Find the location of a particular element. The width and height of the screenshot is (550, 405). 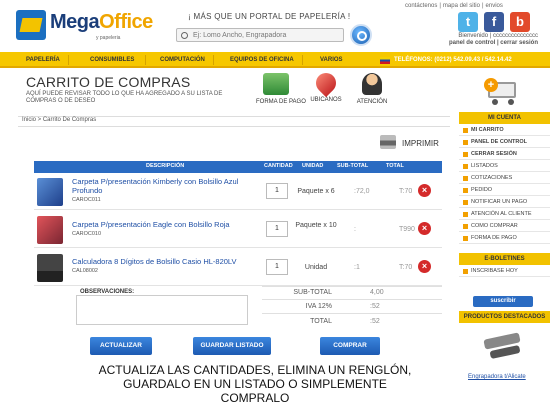

nav-item-equipos: EQUIPOS DE OFICINA is located at coordinates (262, 60).